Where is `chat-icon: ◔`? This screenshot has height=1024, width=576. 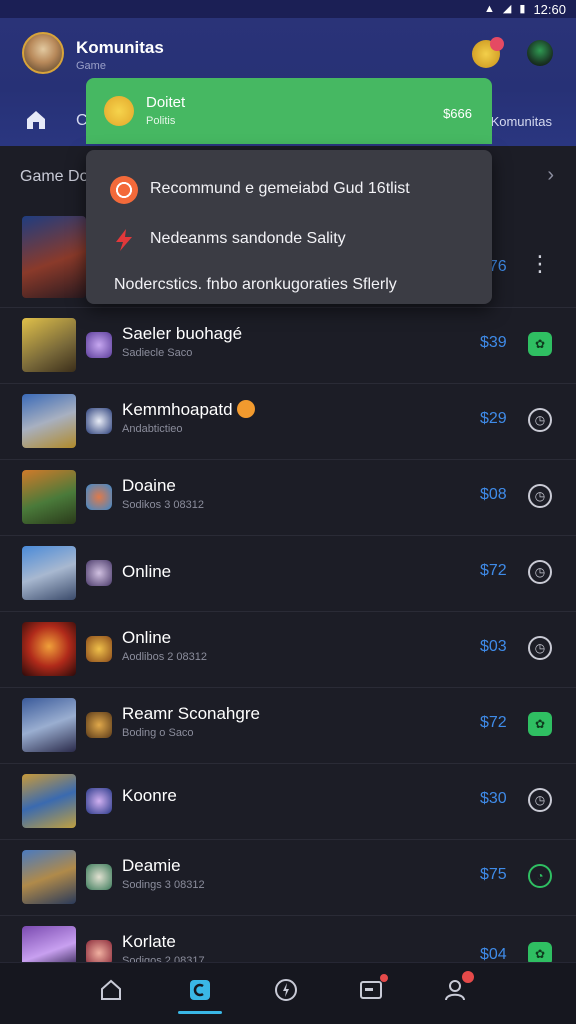
chat-icon: ◔ is located at coordinates (540, 876).